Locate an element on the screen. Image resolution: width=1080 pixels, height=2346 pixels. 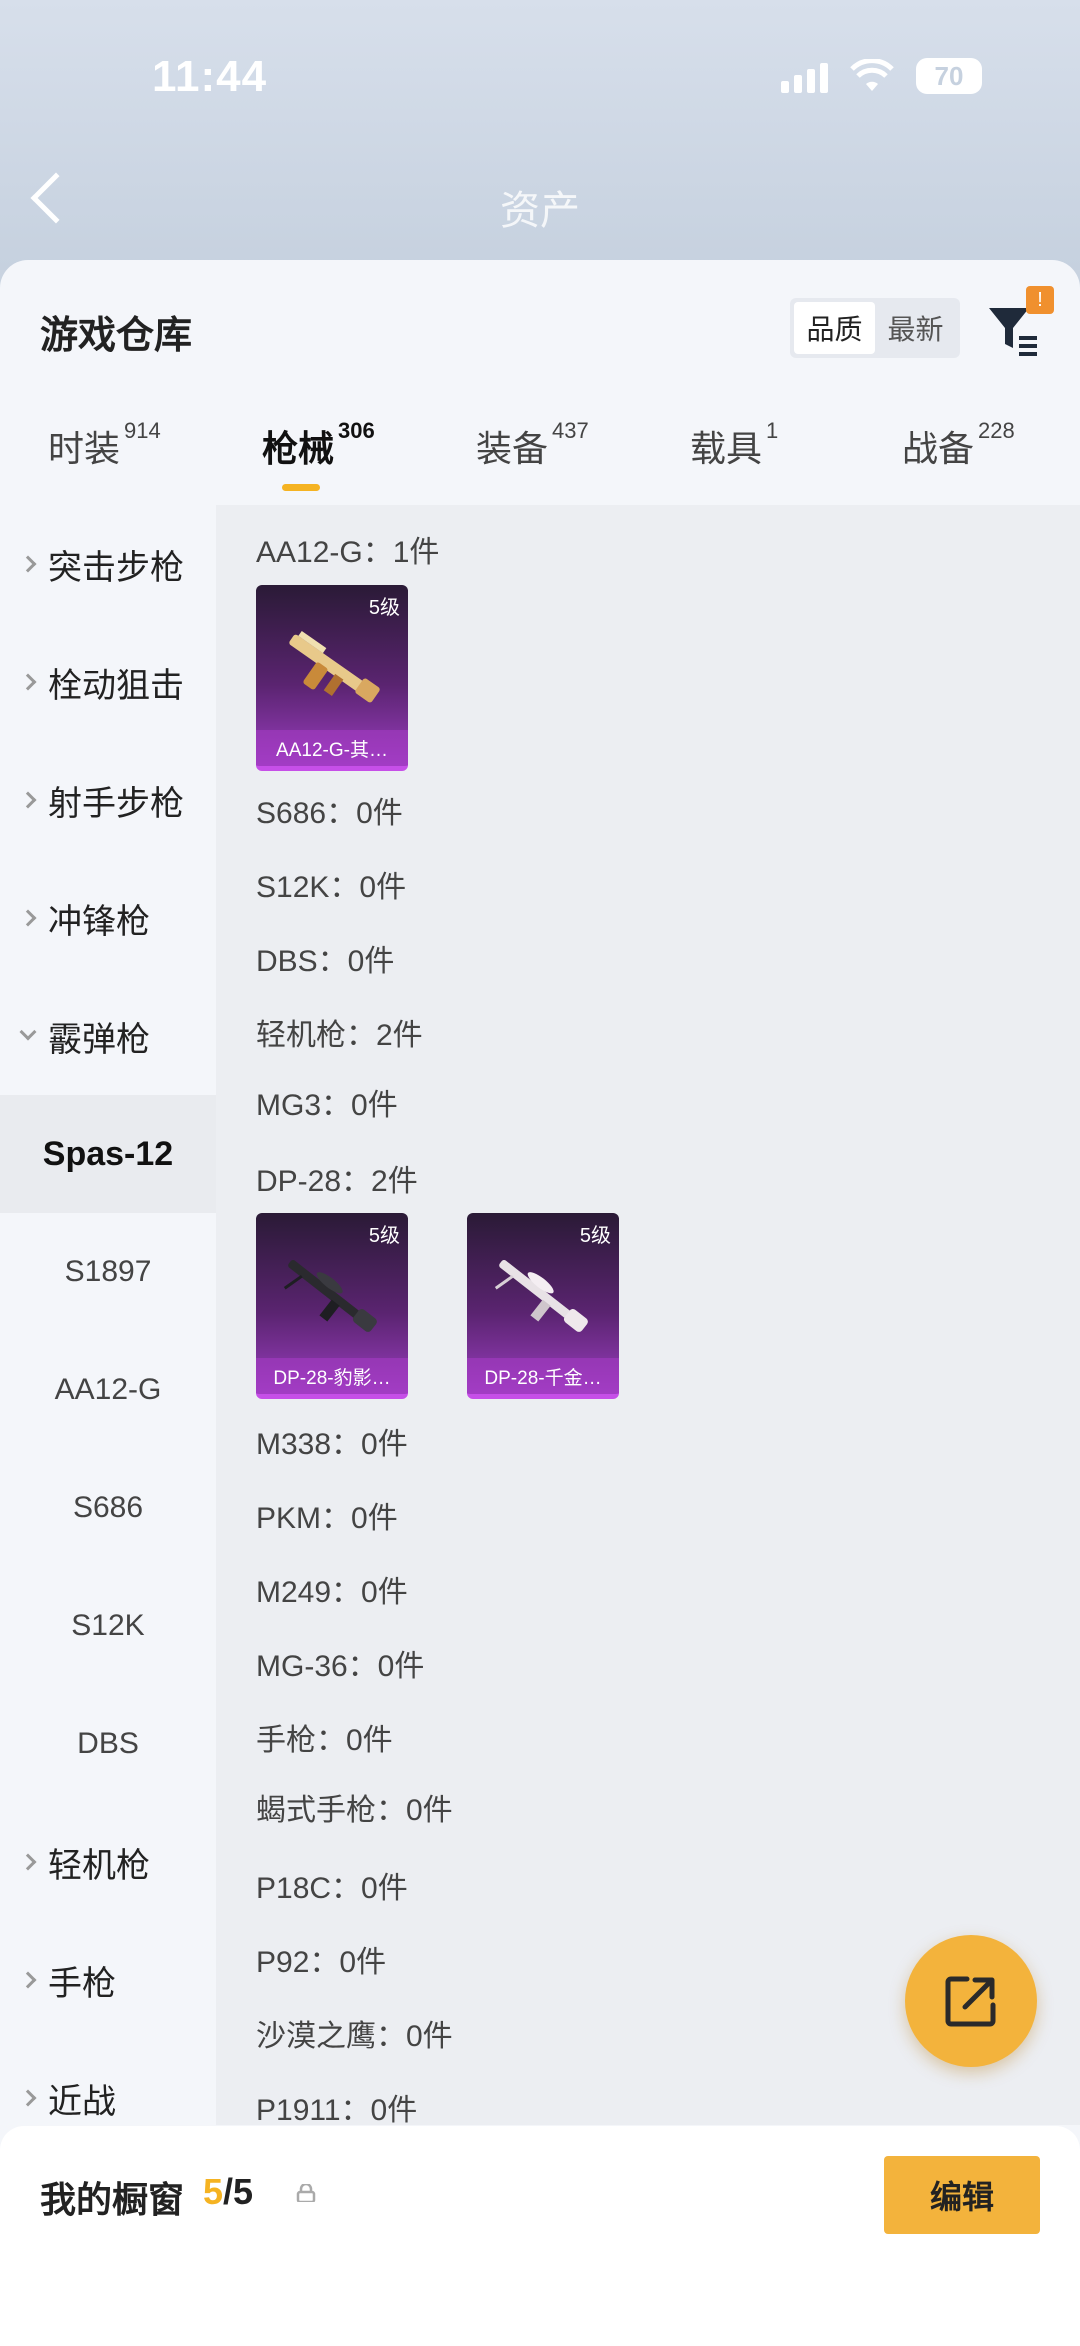
share-button is located at coordinates (971, 2001).